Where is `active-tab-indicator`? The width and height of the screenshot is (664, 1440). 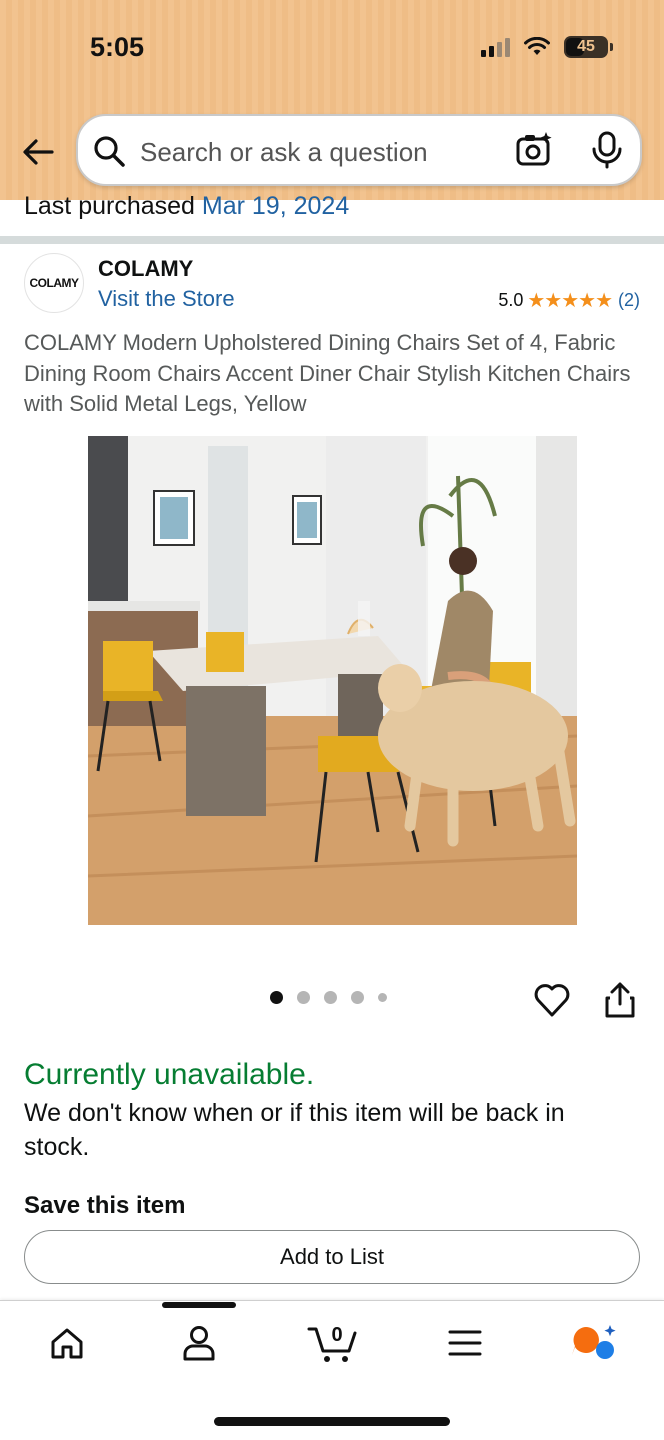 active-tab-indicator is located at coordinates (199, 1305).